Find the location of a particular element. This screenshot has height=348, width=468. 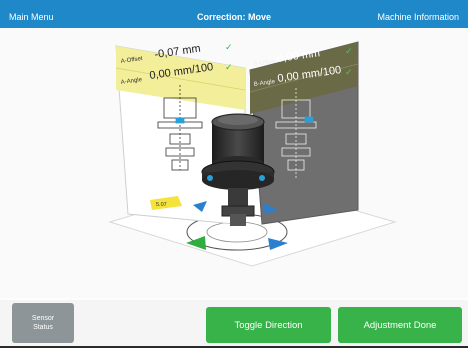

toggle-direction-button: Toggle Direction is located at coordinates (268, 325).